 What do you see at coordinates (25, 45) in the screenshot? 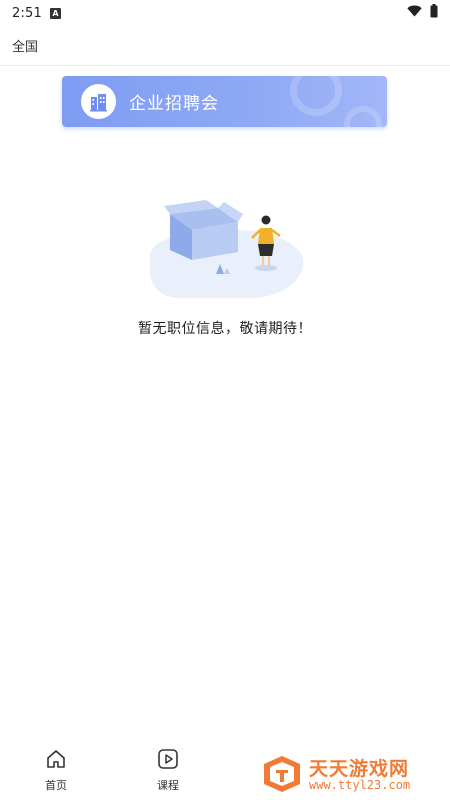
I see `region-selector: 全国` at bounding box center [25, 45].